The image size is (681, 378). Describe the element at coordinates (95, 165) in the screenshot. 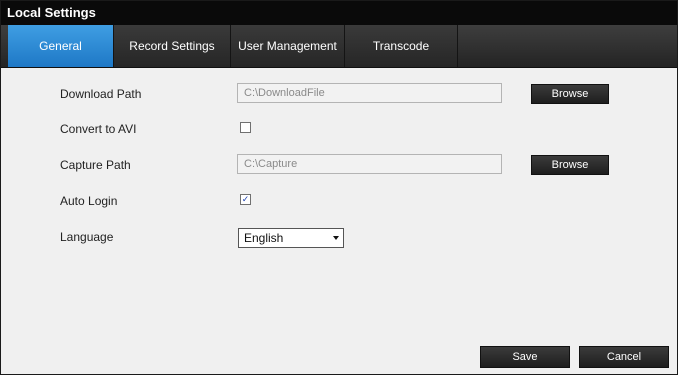

I see `capture-path-label: Capture Path` at that location.